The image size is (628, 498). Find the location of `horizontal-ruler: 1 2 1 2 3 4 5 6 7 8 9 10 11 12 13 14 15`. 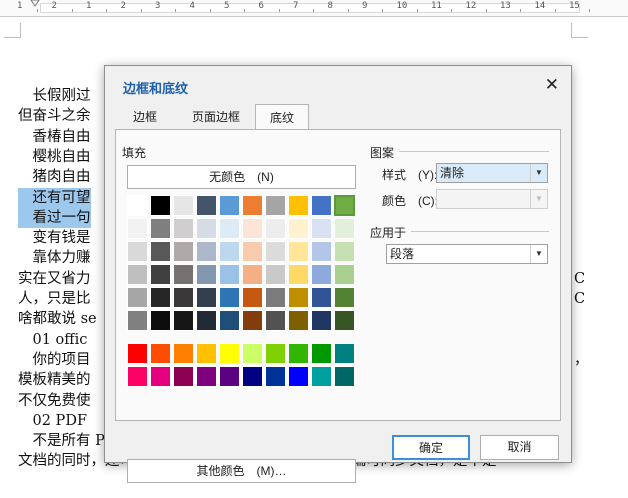

horizontal-ruler: 1 2 1 2 3 4 5 6 7 8 9 10 11 12 13 14 15 is located at coordinates (314, 8).